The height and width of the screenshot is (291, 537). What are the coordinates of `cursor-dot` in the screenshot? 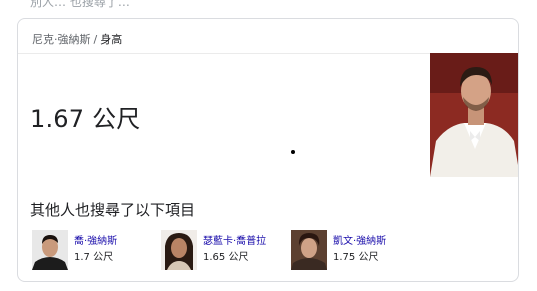 It's located at (293, 152).